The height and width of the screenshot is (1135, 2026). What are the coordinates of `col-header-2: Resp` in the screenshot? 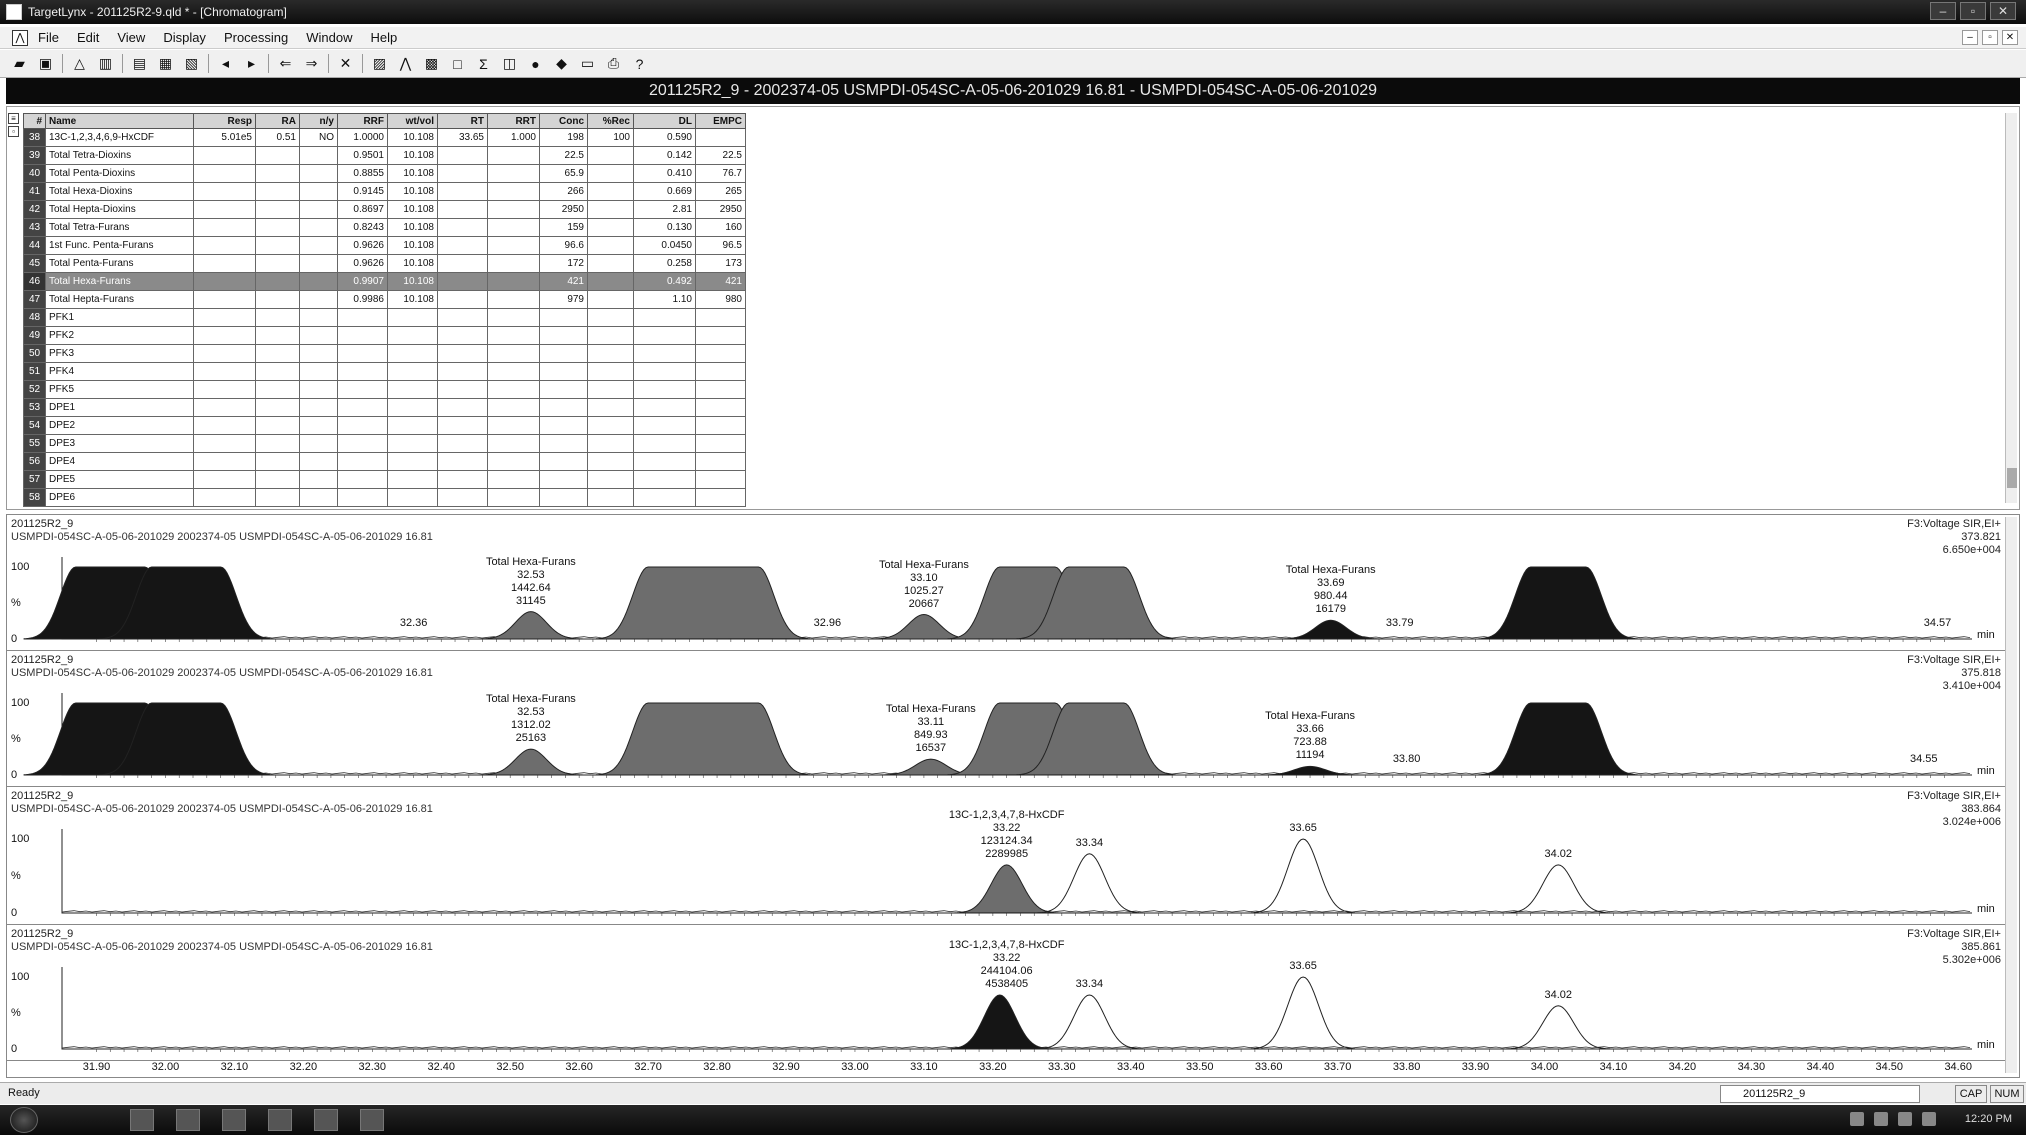 It's located at (224, 121).